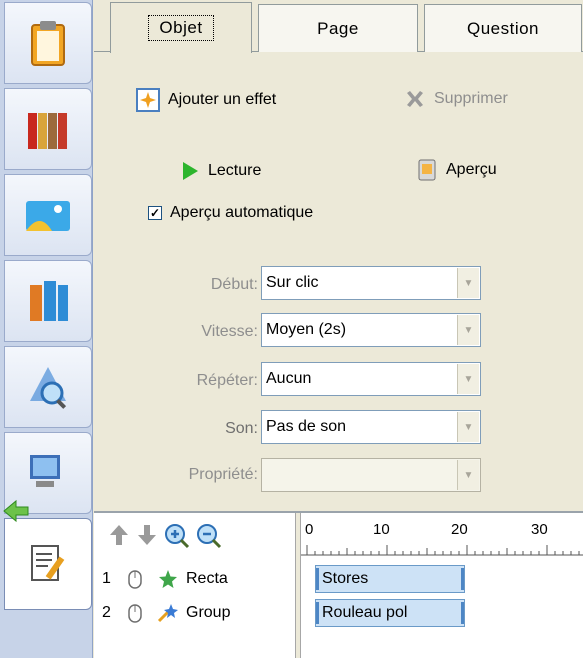  I want to click on edit-document-icon, so click(48, 563).